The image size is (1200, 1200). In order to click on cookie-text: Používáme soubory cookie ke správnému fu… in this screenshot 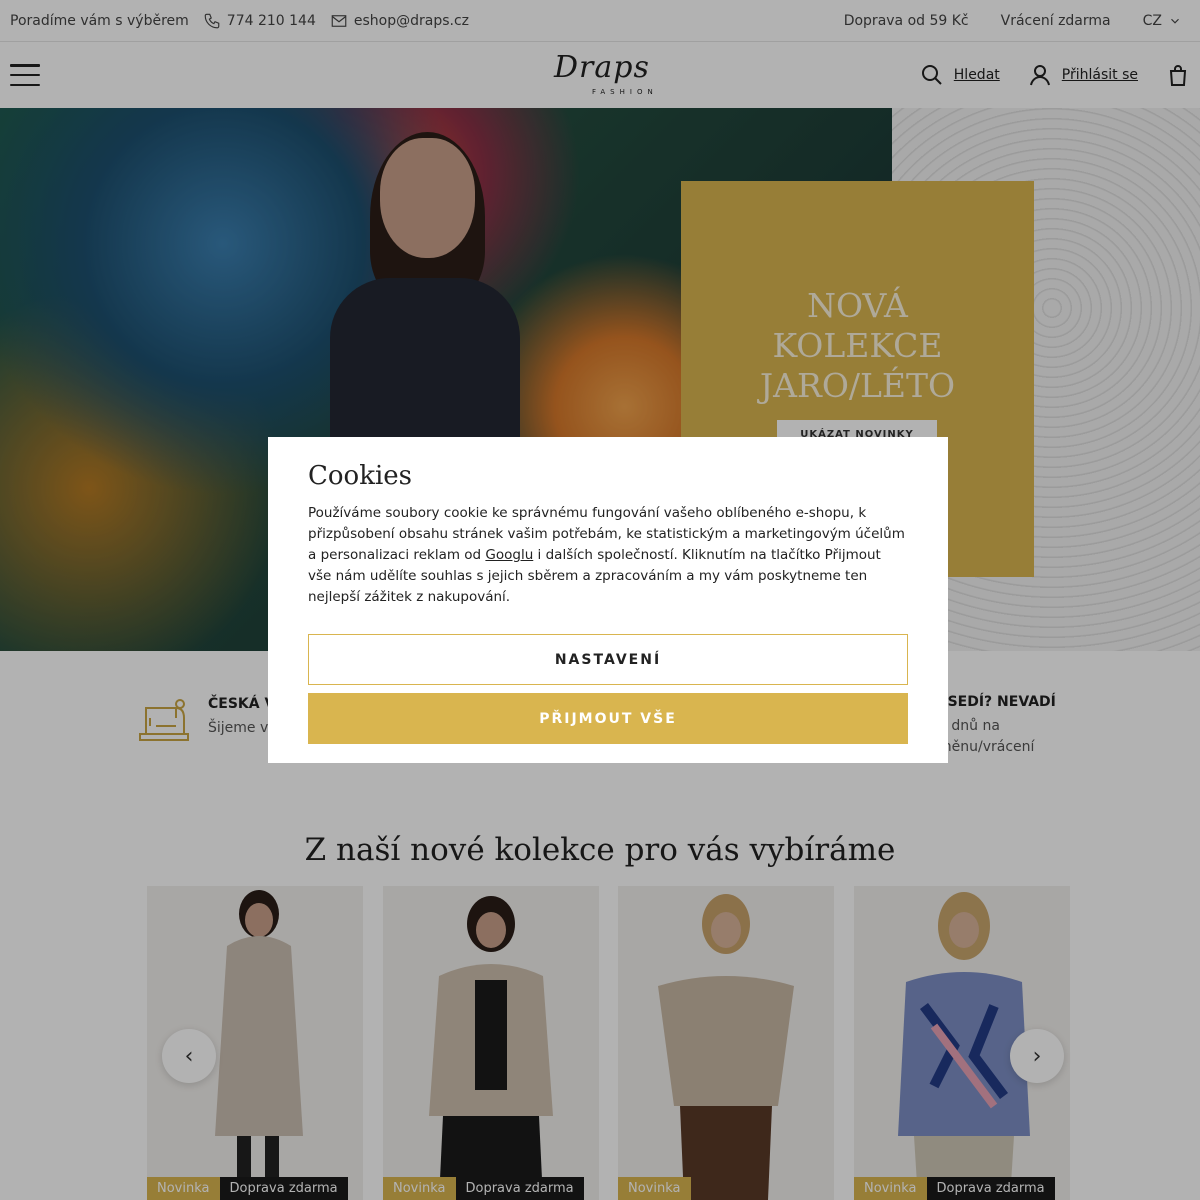, I will do `click(608, 555)`.